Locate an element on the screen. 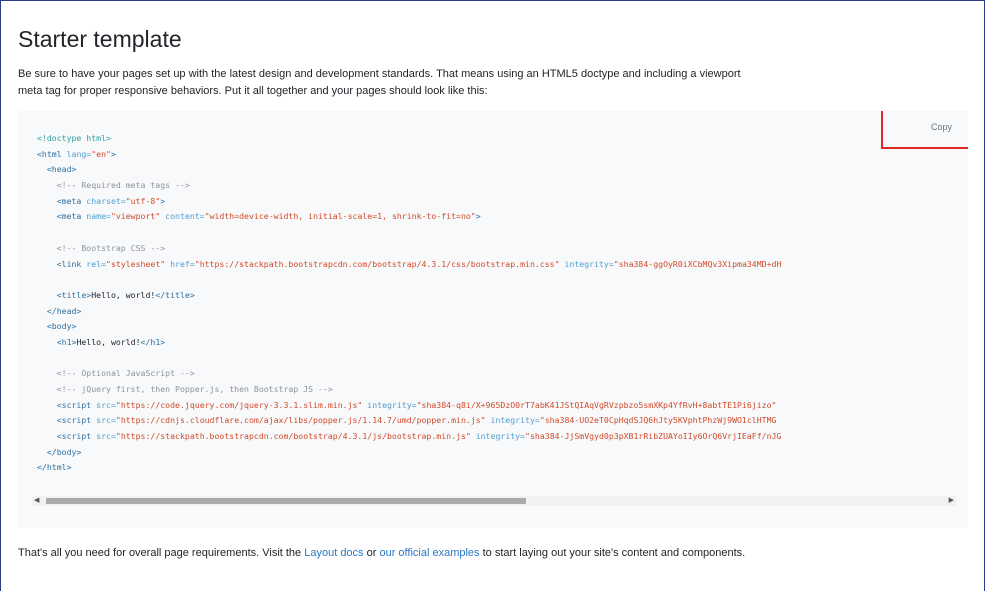  scroll-thumb is located at coordinates (286, 501).